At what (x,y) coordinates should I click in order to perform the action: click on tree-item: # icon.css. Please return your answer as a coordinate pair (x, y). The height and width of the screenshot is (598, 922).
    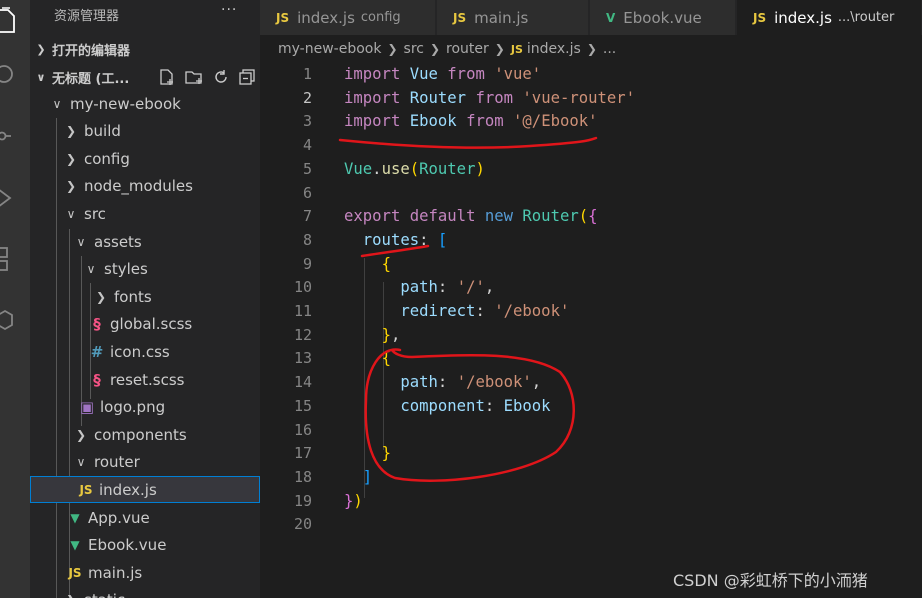
    Looking at the image, I should click on (145, 351).